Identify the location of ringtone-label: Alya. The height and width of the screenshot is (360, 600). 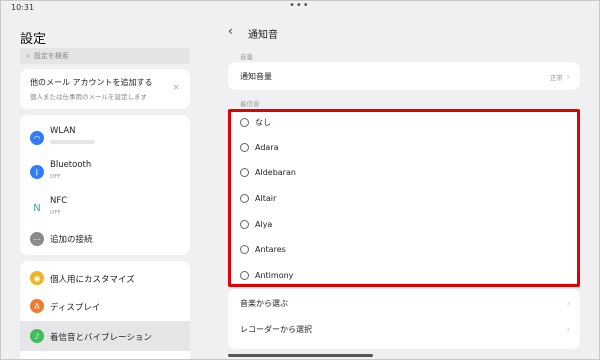
(264, 224).